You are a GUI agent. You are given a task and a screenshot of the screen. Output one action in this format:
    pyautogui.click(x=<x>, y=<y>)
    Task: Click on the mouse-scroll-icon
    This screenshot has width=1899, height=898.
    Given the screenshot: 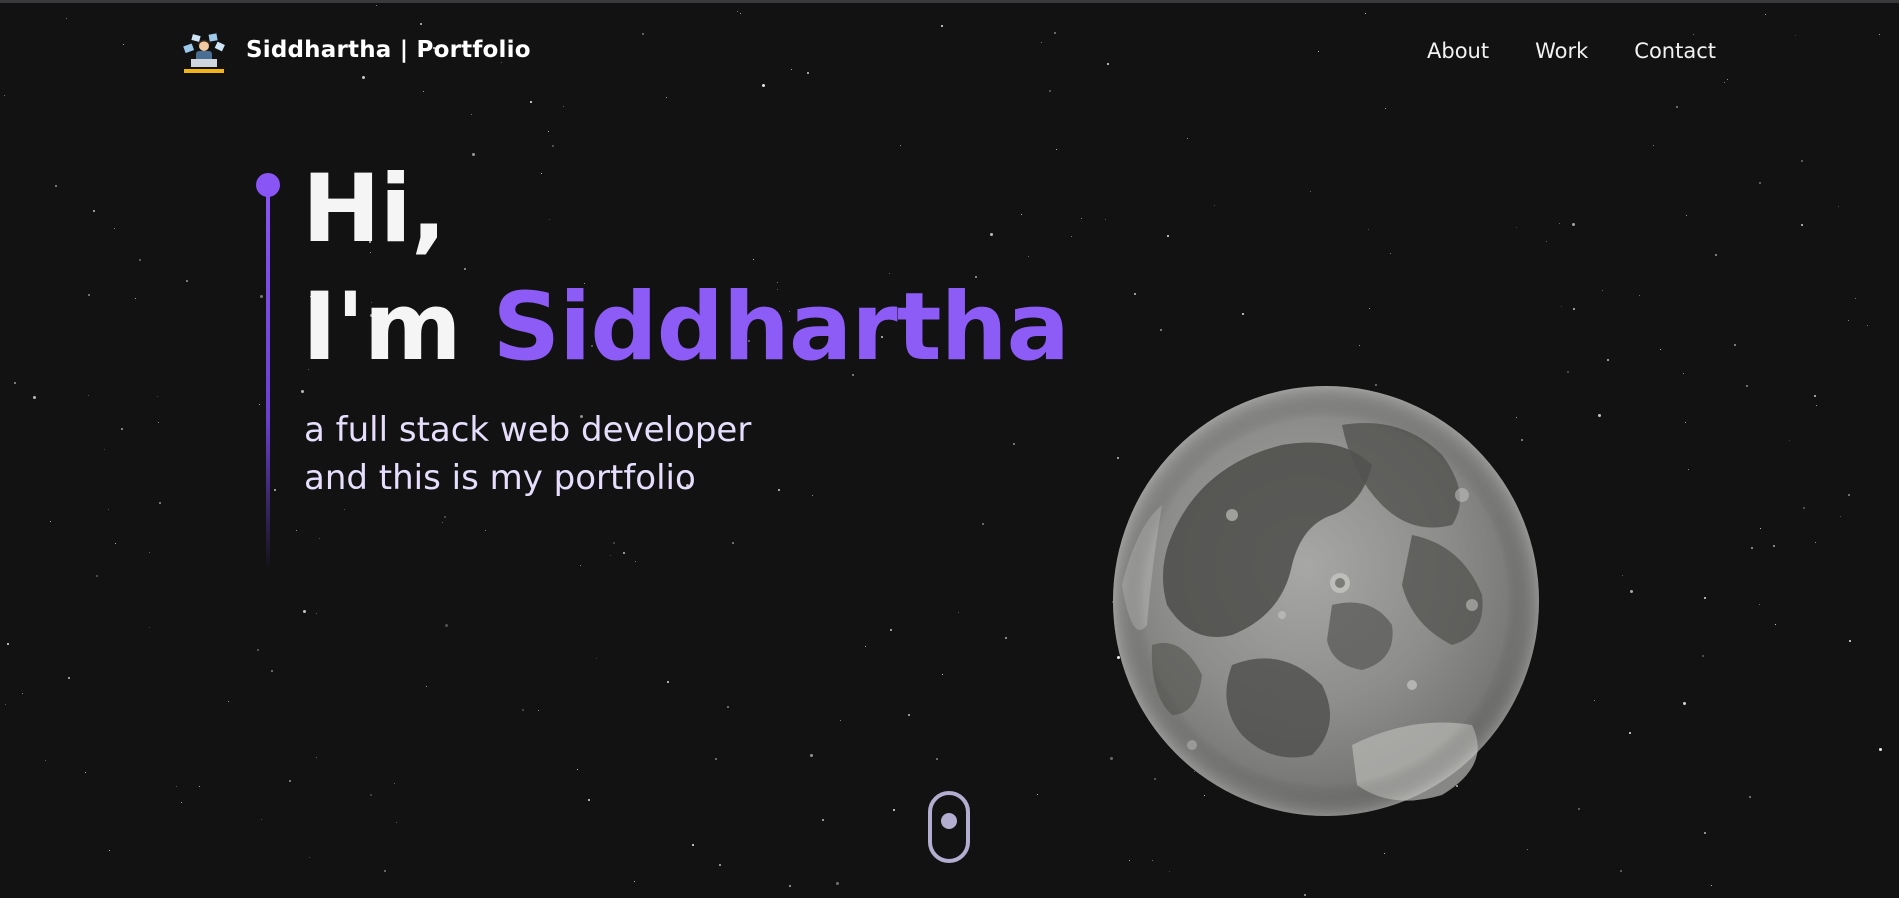 What is the action you would take?
    pyautogui.click(x=949, y=827)
    